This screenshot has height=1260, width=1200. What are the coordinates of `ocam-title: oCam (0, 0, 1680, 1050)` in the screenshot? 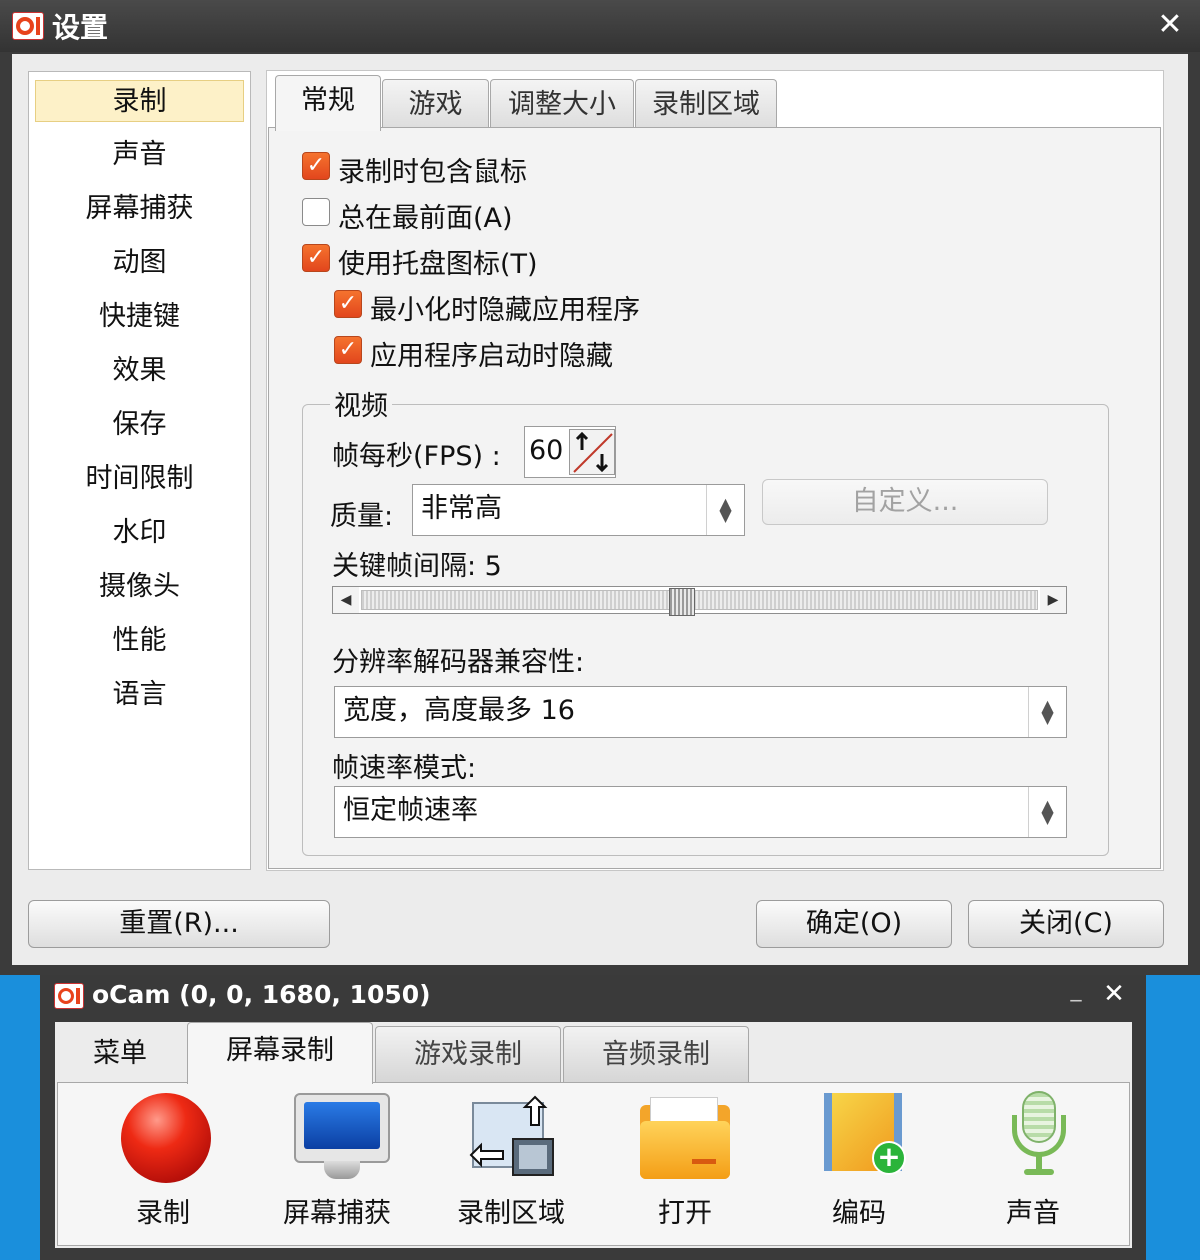 It's located at (261, 994).